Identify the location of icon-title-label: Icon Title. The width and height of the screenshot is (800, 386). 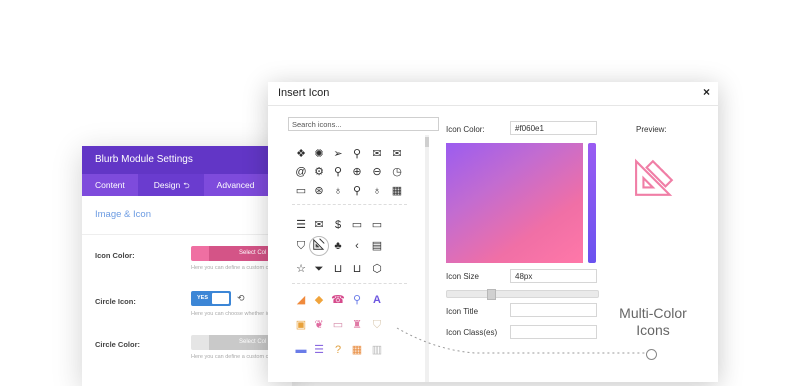
(462, 311).